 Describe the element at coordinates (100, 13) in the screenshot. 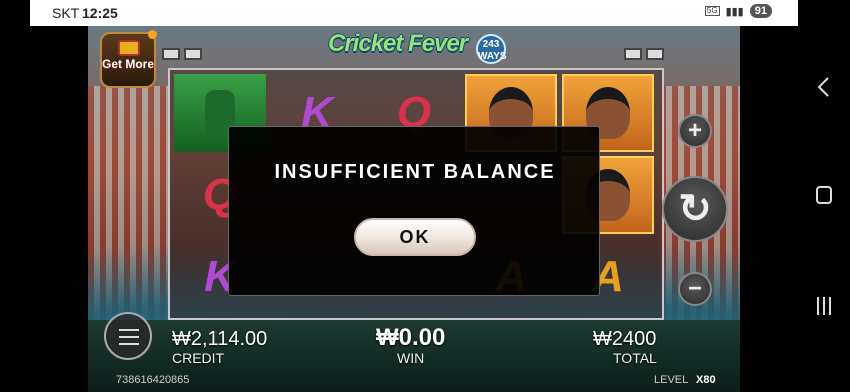

I see `clock: 12:25` at that location.